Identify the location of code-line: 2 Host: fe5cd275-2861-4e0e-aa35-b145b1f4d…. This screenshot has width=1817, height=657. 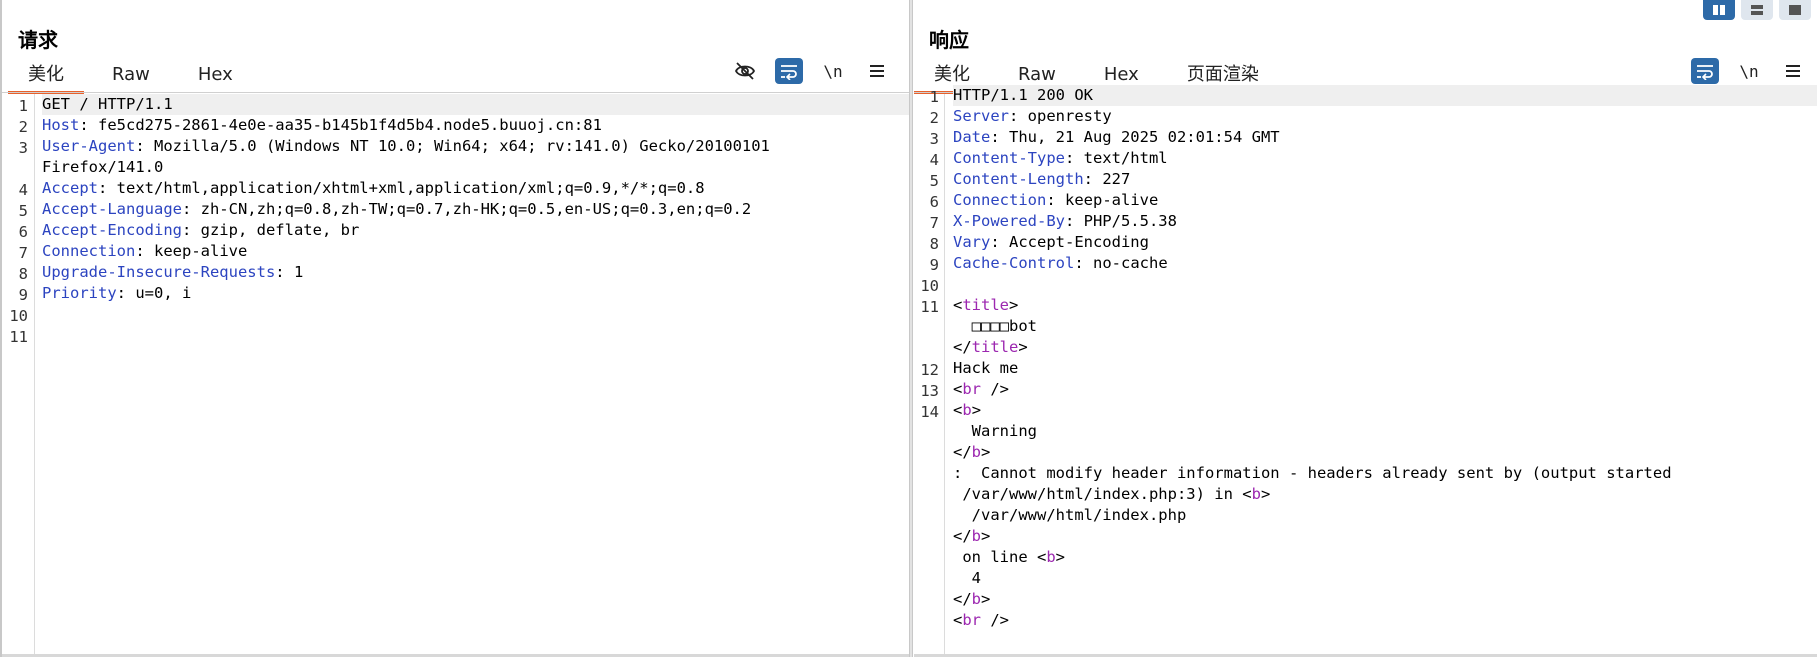
(465, 125).